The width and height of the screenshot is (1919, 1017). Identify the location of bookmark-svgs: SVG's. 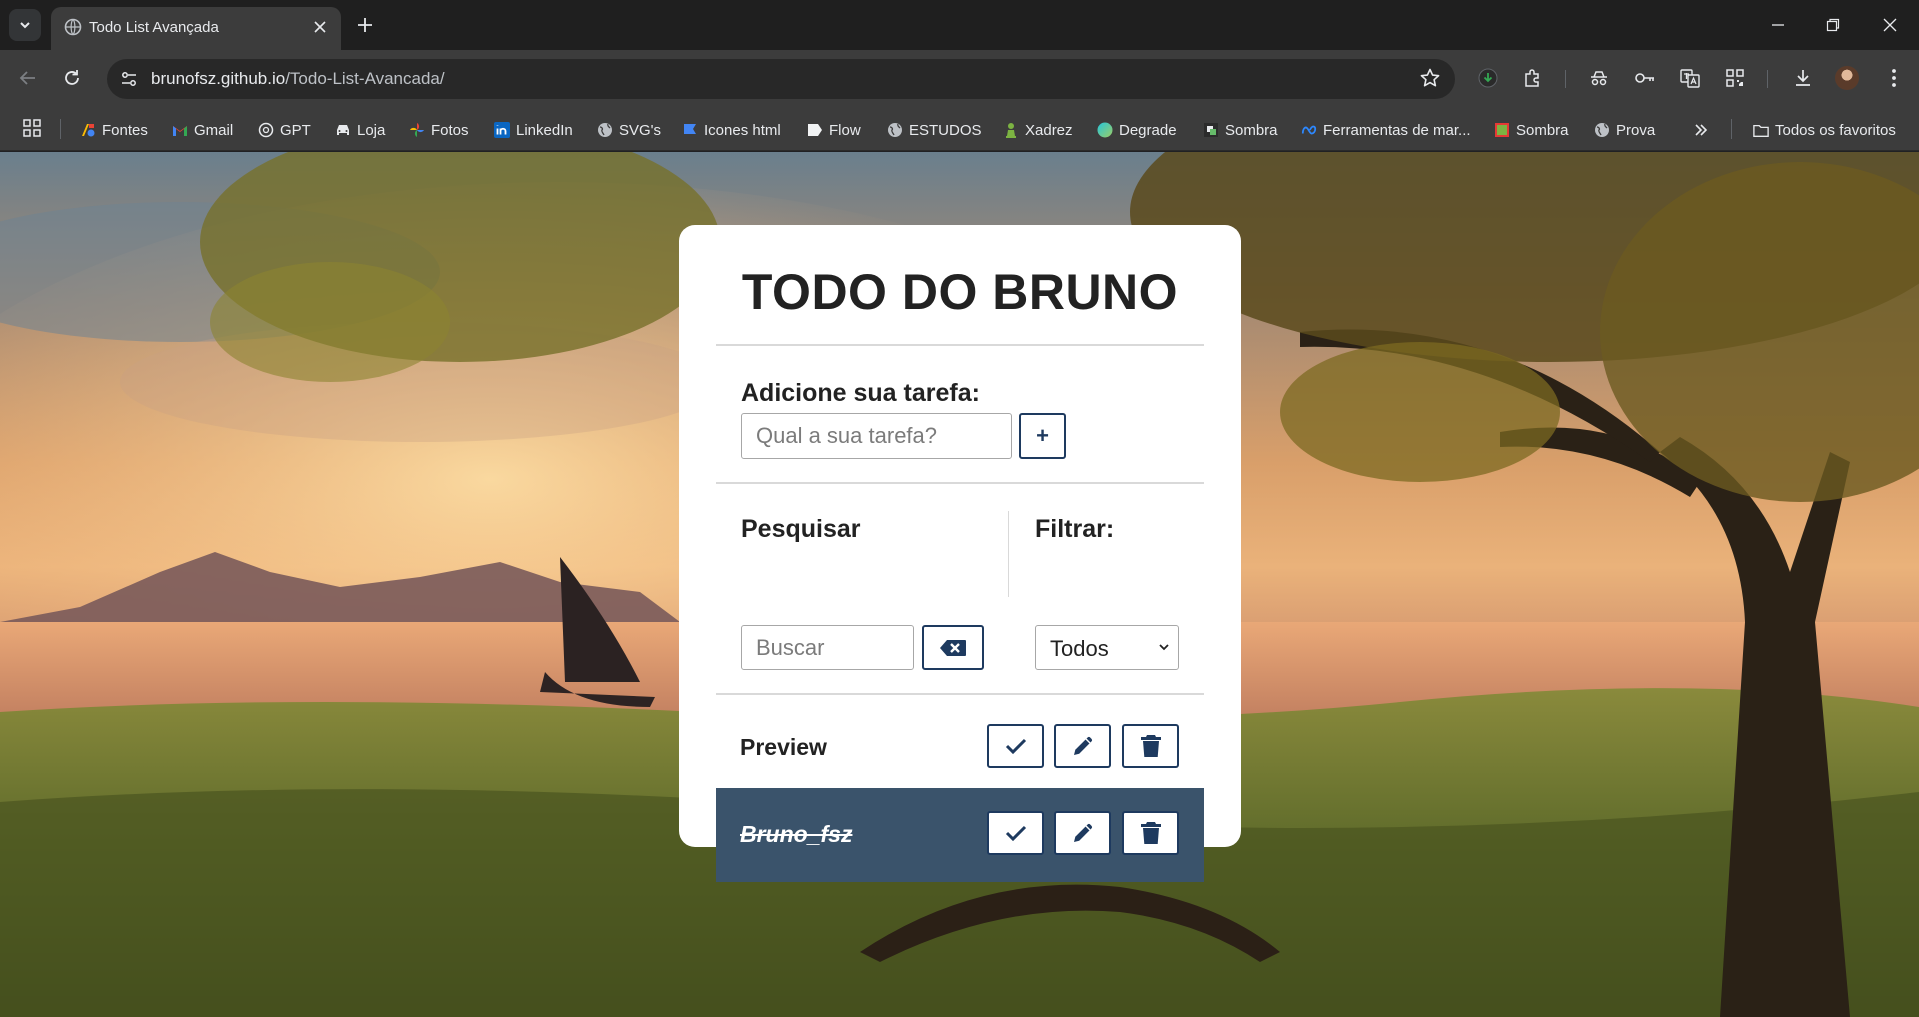
(629, 130).